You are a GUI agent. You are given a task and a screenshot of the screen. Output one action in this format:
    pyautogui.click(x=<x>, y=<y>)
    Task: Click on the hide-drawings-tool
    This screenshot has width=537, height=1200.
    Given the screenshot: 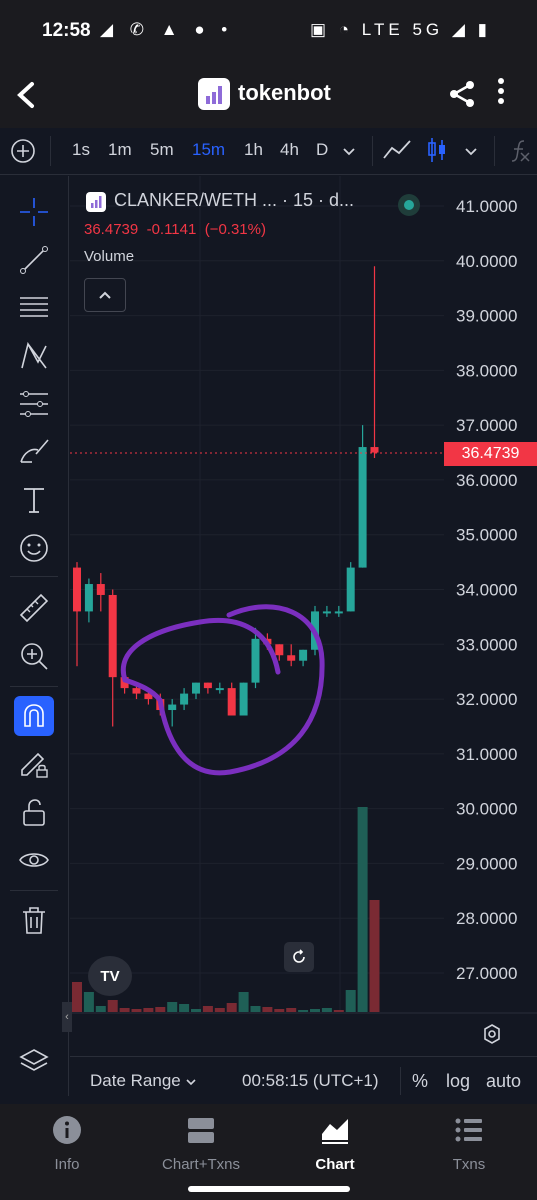 What is the action you would take?
    pyautogui.click(x=34, y=860)
    